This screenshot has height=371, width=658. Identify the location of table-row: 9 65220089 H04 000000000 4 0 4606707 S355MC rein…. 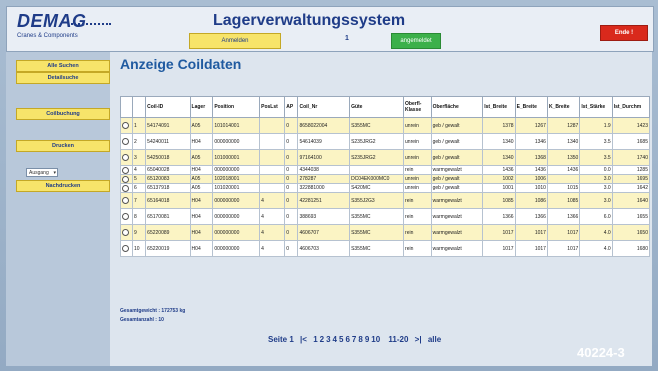
(385, 232).